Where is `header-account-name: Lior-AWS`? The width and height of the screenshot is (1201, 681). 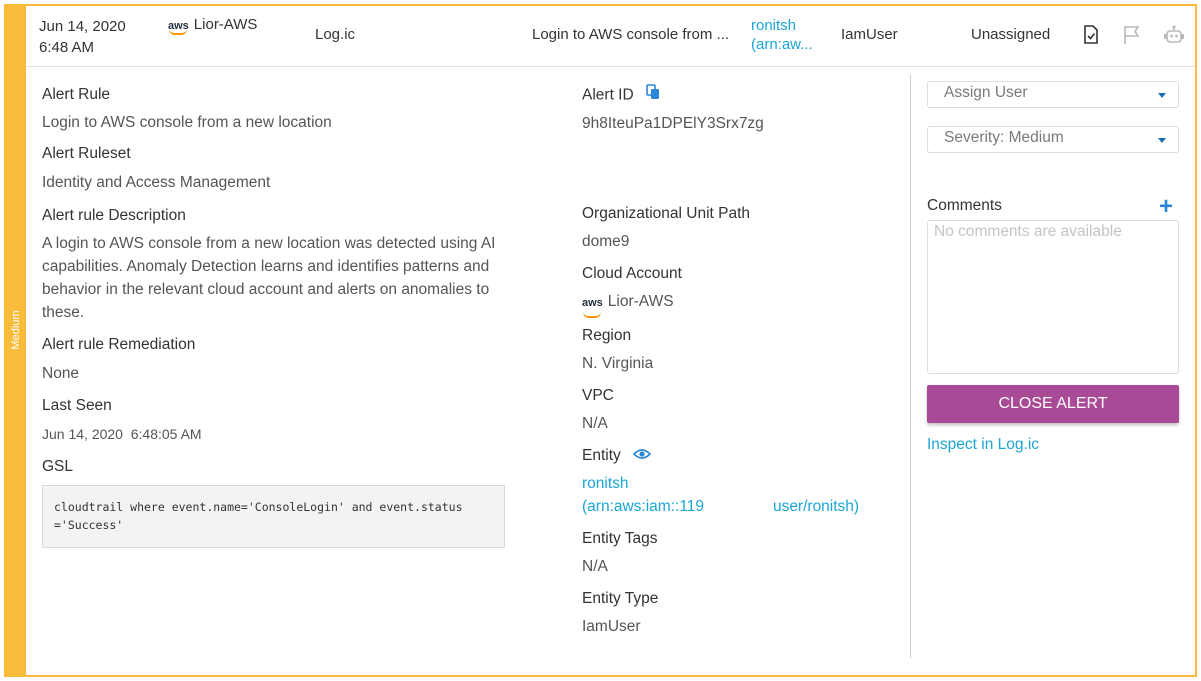
header-account-name: Lior-AWS is located at coordinates (225, 24).